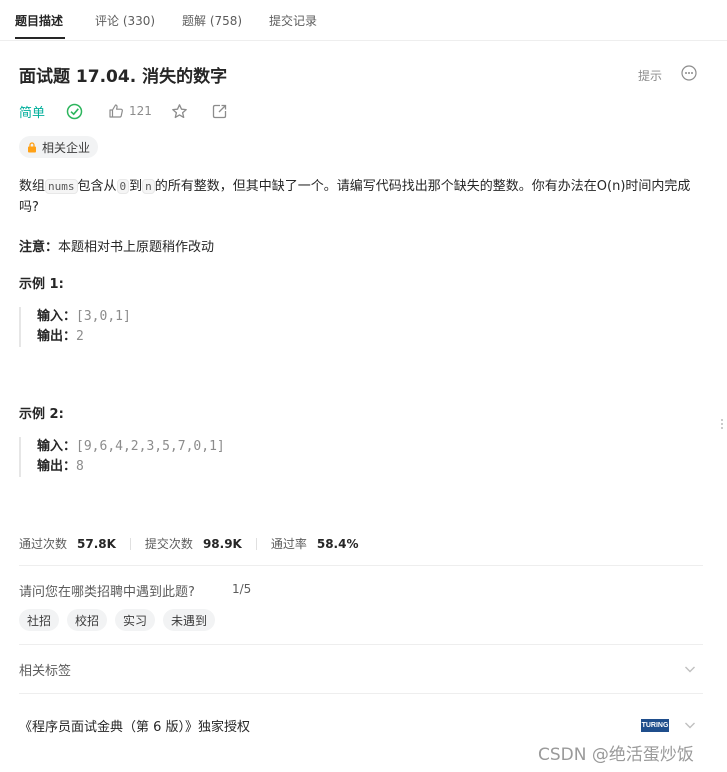  I want to click on book-license-right: TURING, so click(672, 725).